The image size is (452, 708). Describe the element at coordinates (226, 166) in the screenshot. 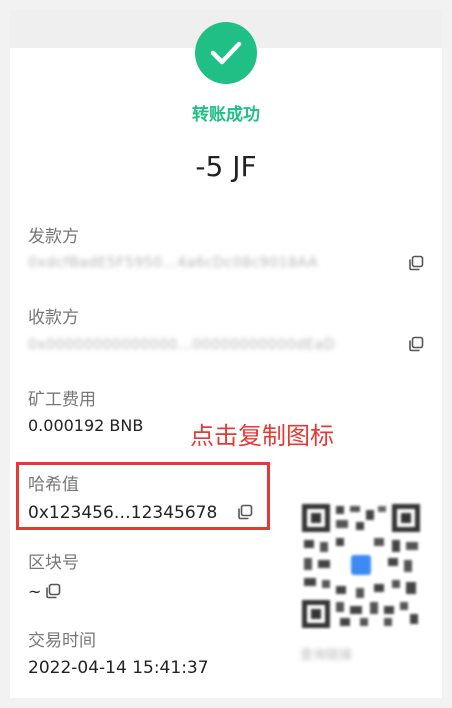

I see `transfer-amount: -5 JF` at that location.